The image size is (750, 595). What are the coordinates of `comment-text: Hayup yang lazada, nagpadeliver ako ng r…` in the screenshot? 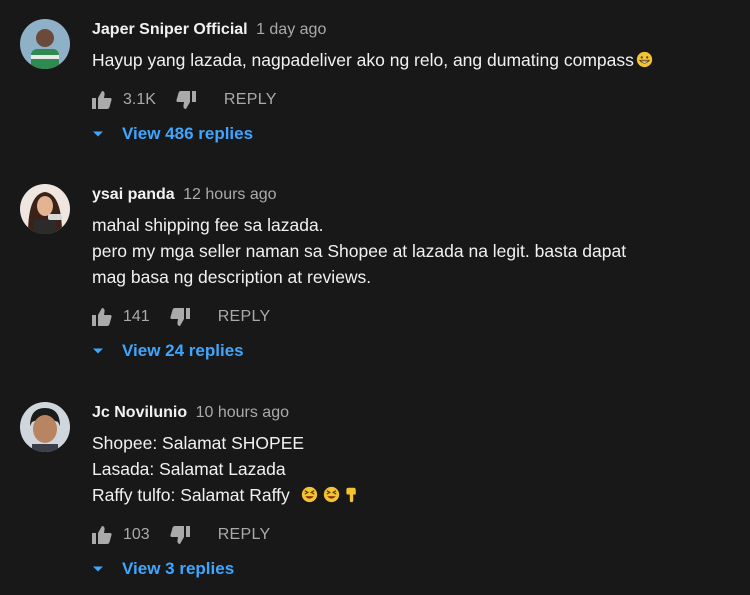 It's located at (372, 60).